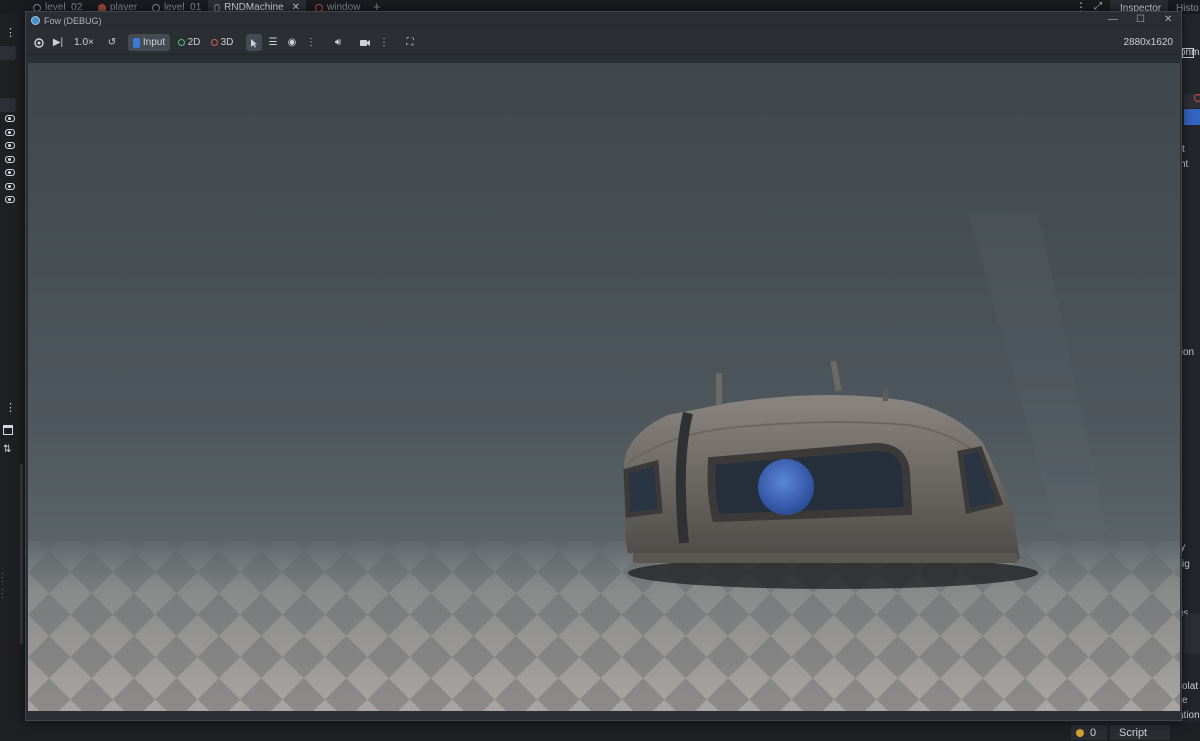 The height and width of the screenshot is (741, 1200). What do you see at coordinates (1113, 19) in the screenshot?
I see `minimize-button: —` at bounding box center [1113, 19].